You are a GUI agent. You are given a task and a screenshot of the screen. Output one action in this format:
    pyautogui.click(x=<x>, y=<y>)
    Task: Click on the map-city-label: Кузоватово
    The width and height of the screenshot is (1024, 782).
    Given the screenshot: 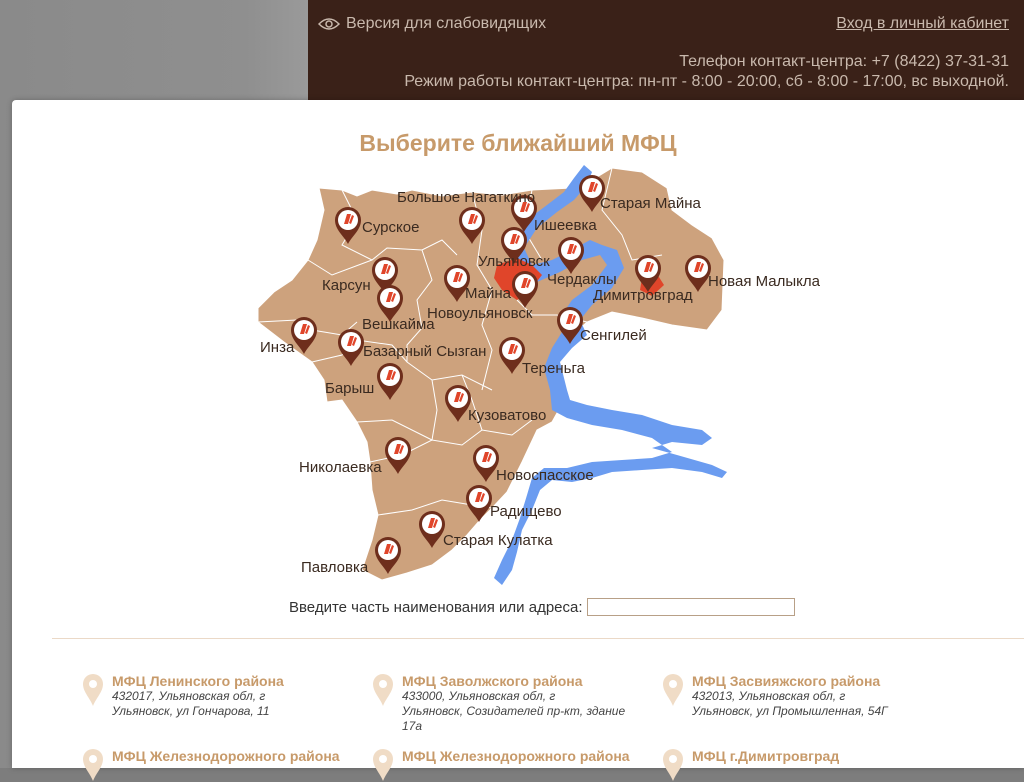 What is the action you would take?
    pyautogui.click(x=507, y=415)
    